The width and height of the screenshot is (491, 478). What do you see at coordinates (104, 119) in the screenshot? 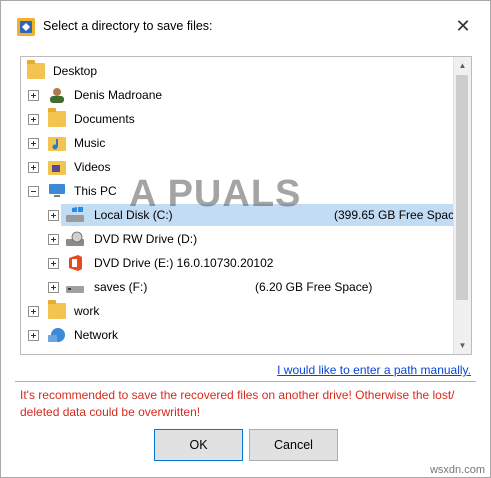
I see `tree-item-label: Documents` at bounding box center [104, 119].